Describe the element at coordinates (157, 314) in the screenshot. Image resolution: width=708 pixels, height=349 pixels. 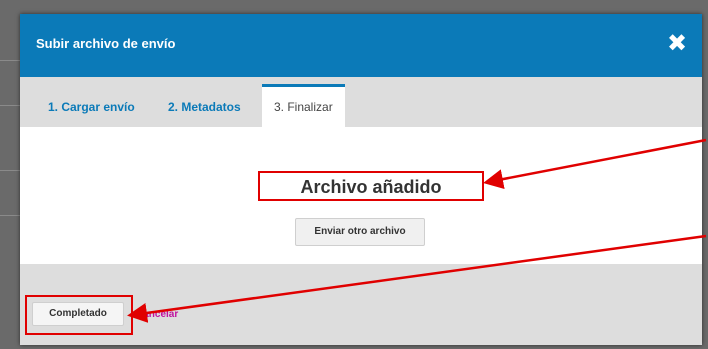
I see `cancel-link: Cancelar` at that location.